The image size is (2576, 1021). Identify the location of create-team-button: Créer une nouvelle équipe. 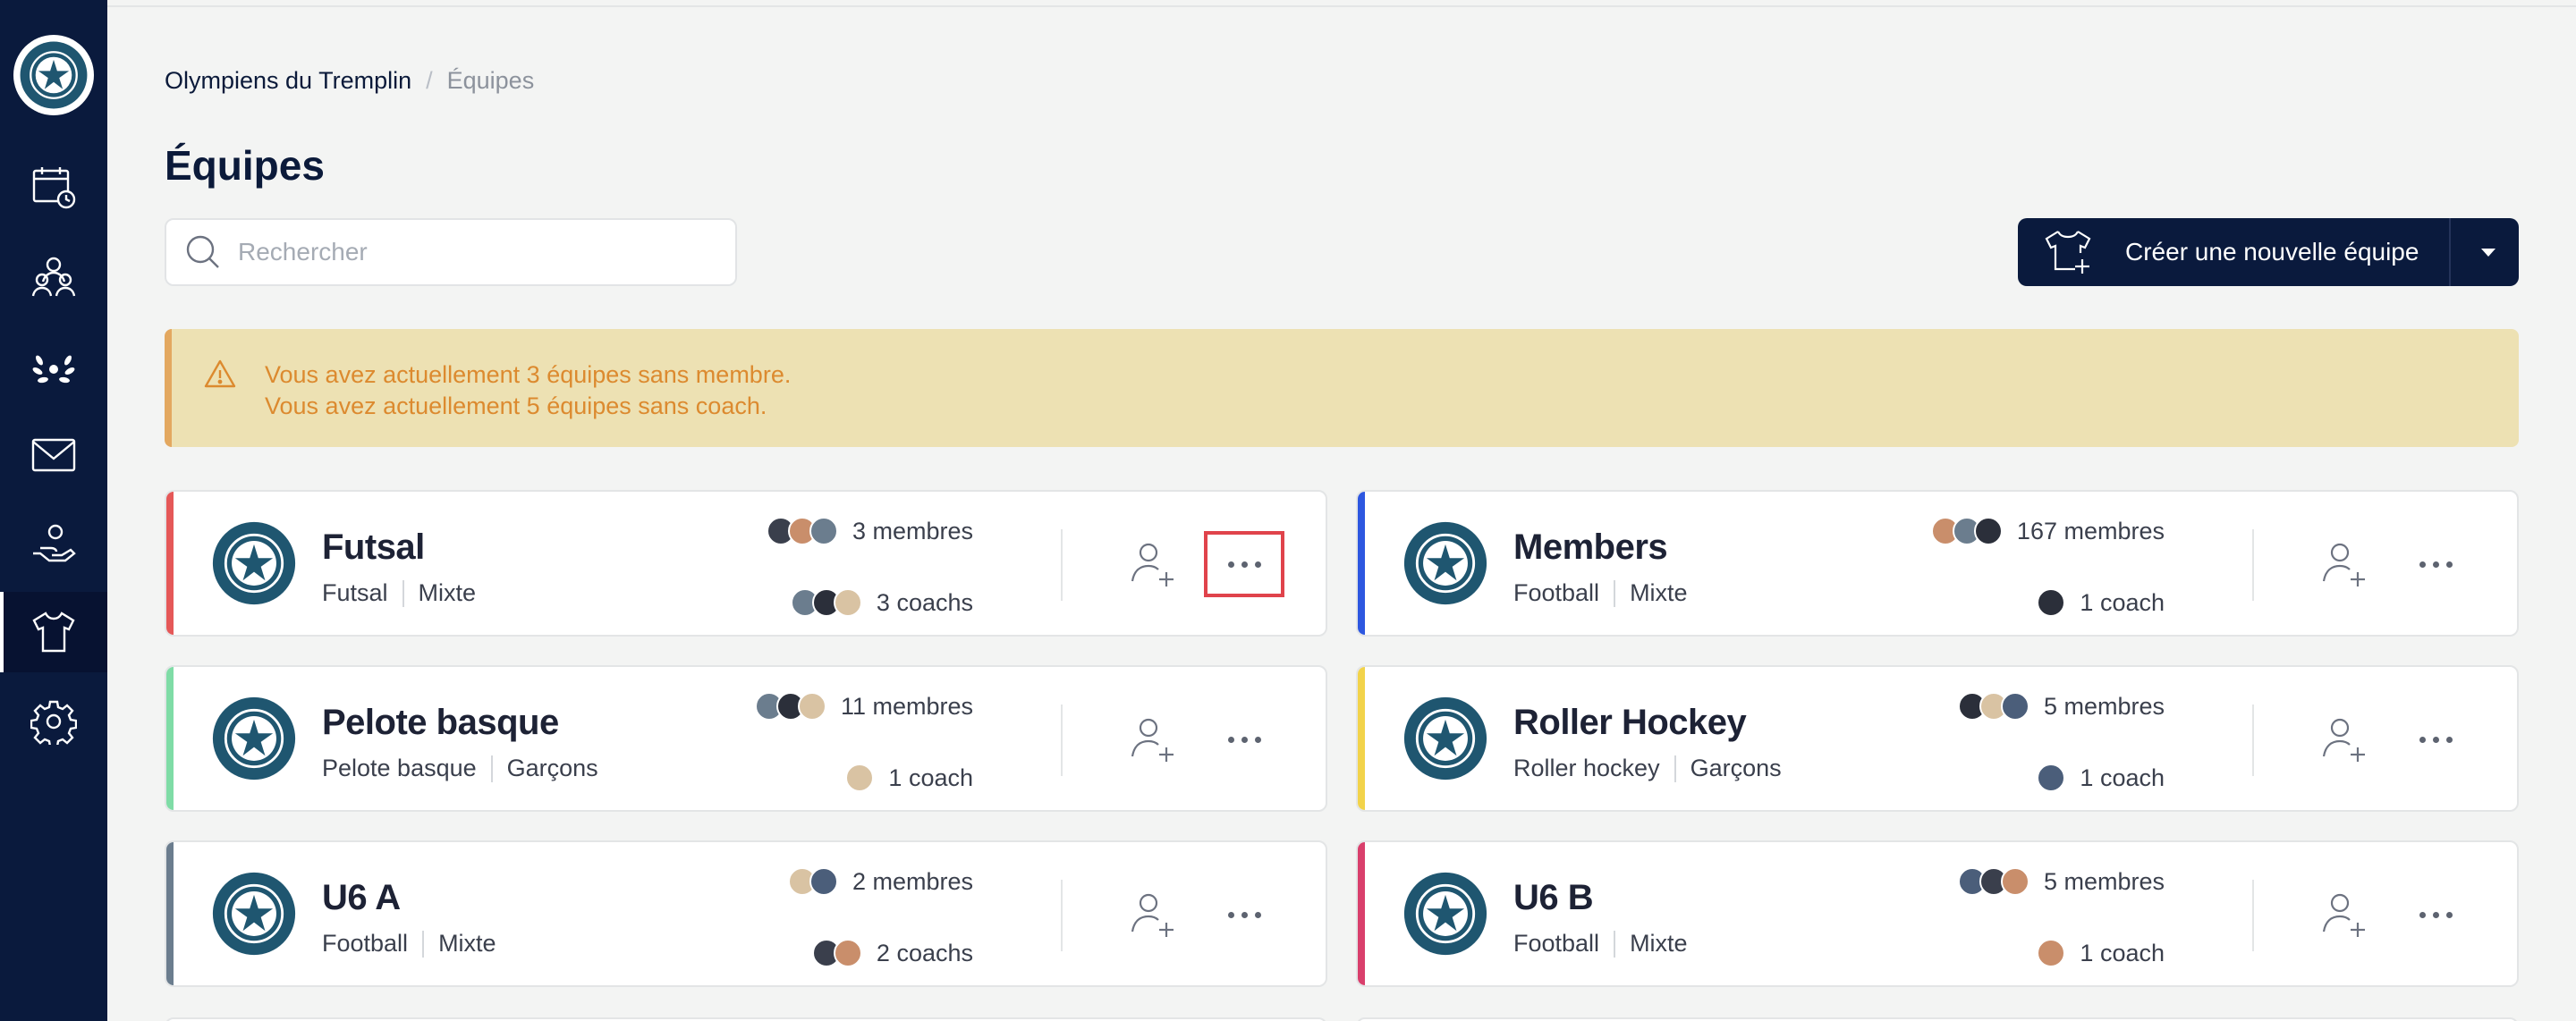
(2268, 252).